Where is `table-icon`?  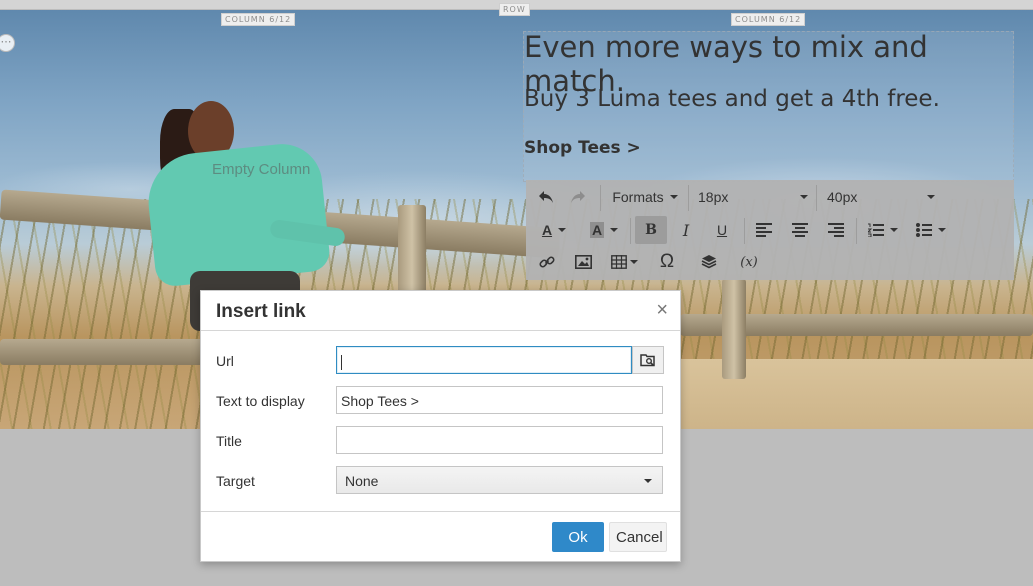 table-icon is located at coordinates (618, 262).